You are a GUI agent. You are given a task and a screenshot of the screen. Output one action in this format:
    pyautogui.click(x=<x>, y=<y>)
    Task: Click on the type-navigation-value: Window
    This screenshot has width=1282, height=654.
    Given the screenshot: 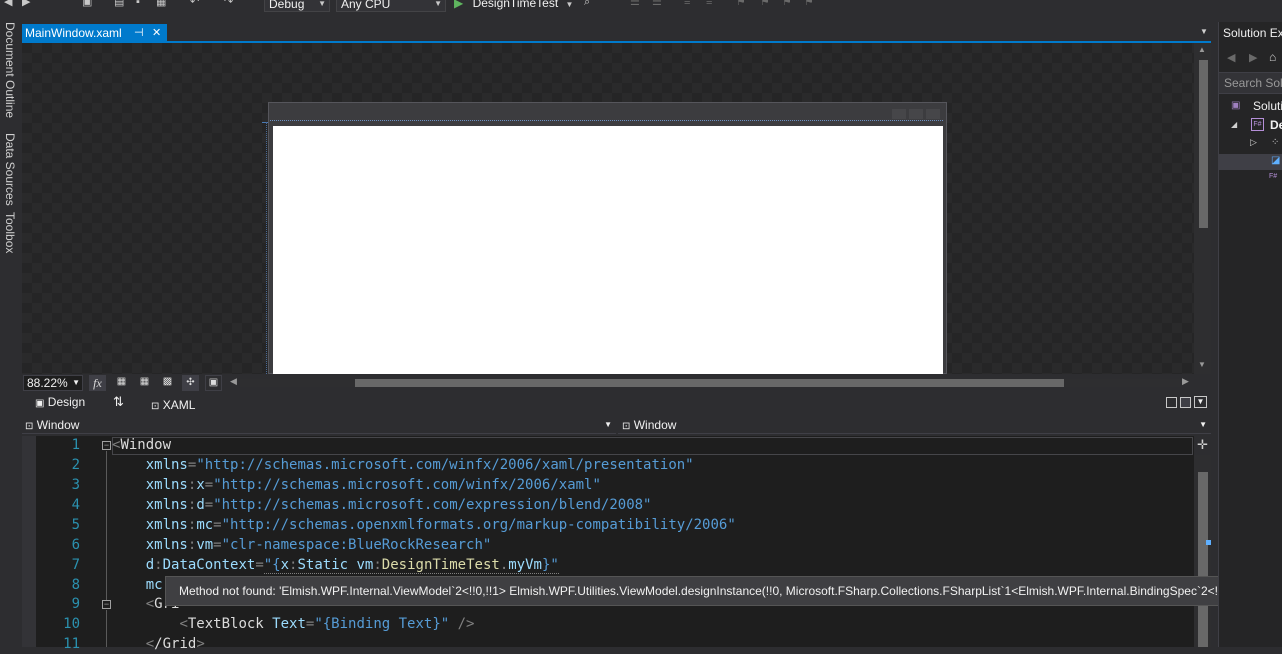 What is the action you would take?
    pyautogui.click(x=58, y=425)
    